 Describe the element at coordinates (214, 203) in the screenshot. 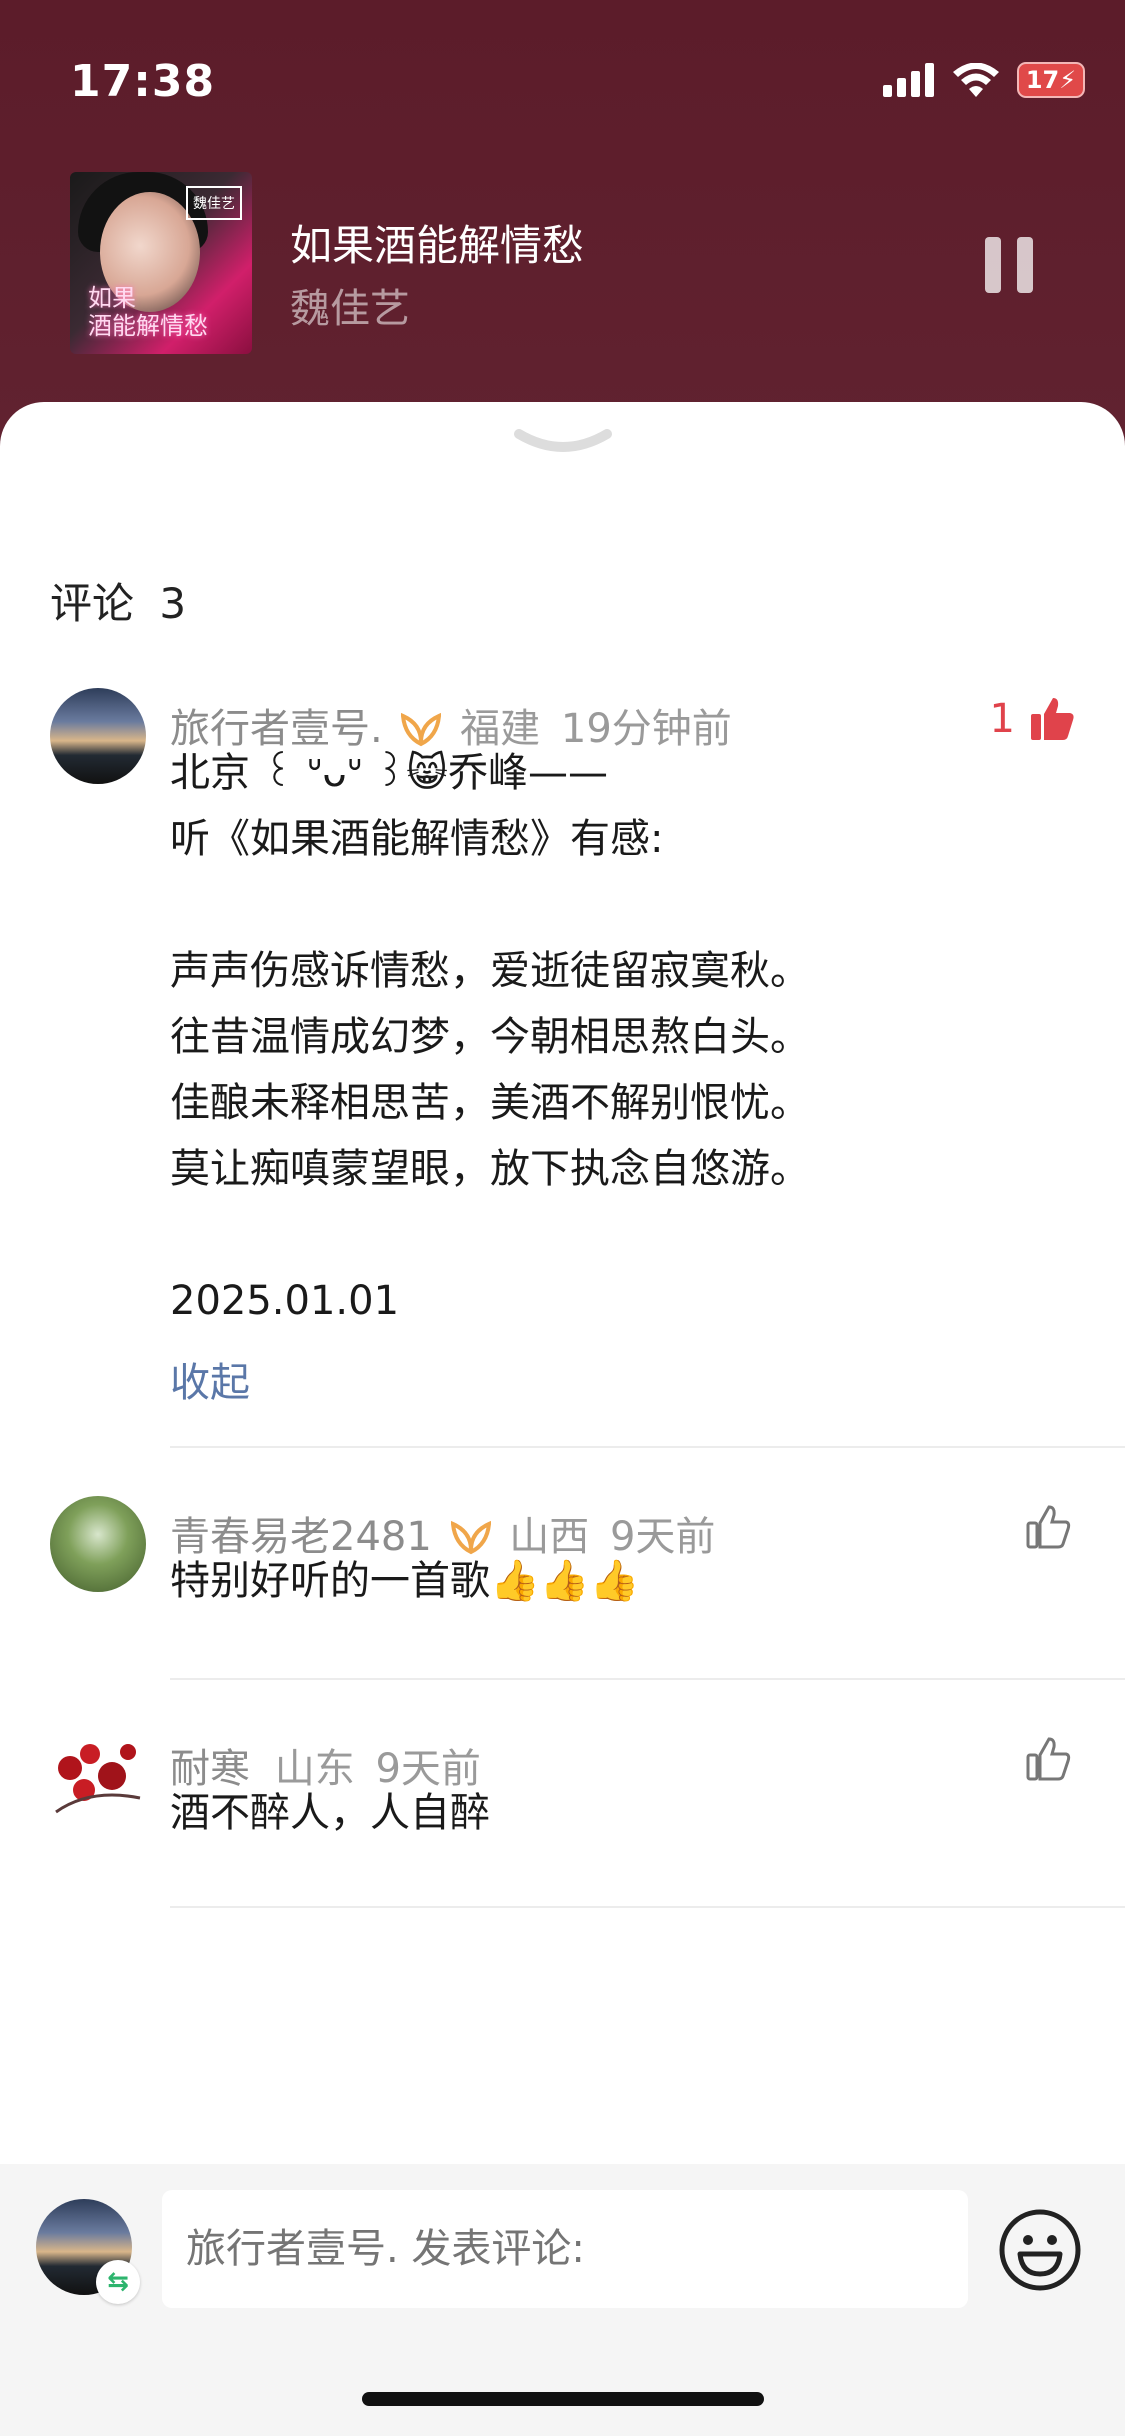

I see `cover-artist-tag: 魏佳艺` at that location.